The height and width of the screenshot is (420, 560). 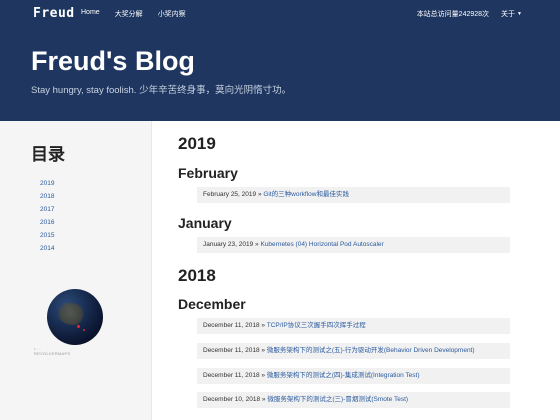 I want to click on post-link: 微服务架构下的测试之(四)-集成测试(Integration Test), so click(x=343, y=375).